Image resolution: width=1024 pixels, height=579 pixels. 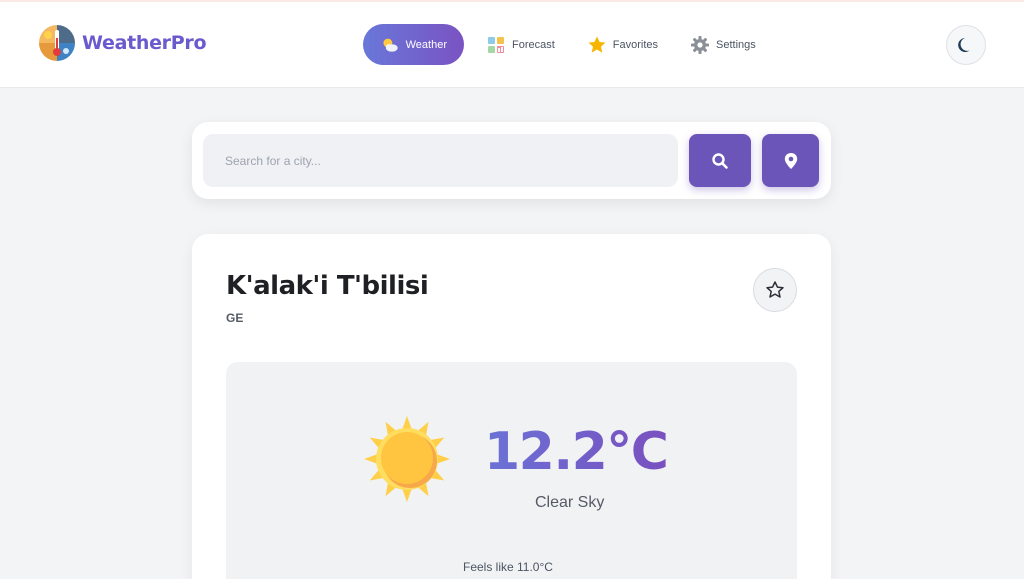 What do you see at coordinates (700, 44) in the screenshot?
I see `gear-icon` at bounding box center [700, 44].